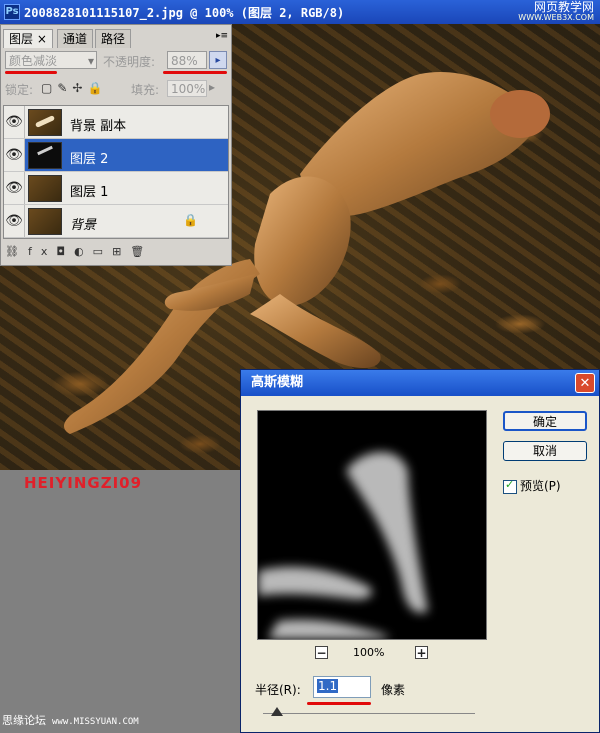 This screenshot has width=600, height=733. What do you see at coordinates (540, 486) in the screenshot?
I see `preview-checkbox-label: 预览(P)` at bounding box center [540, 486].